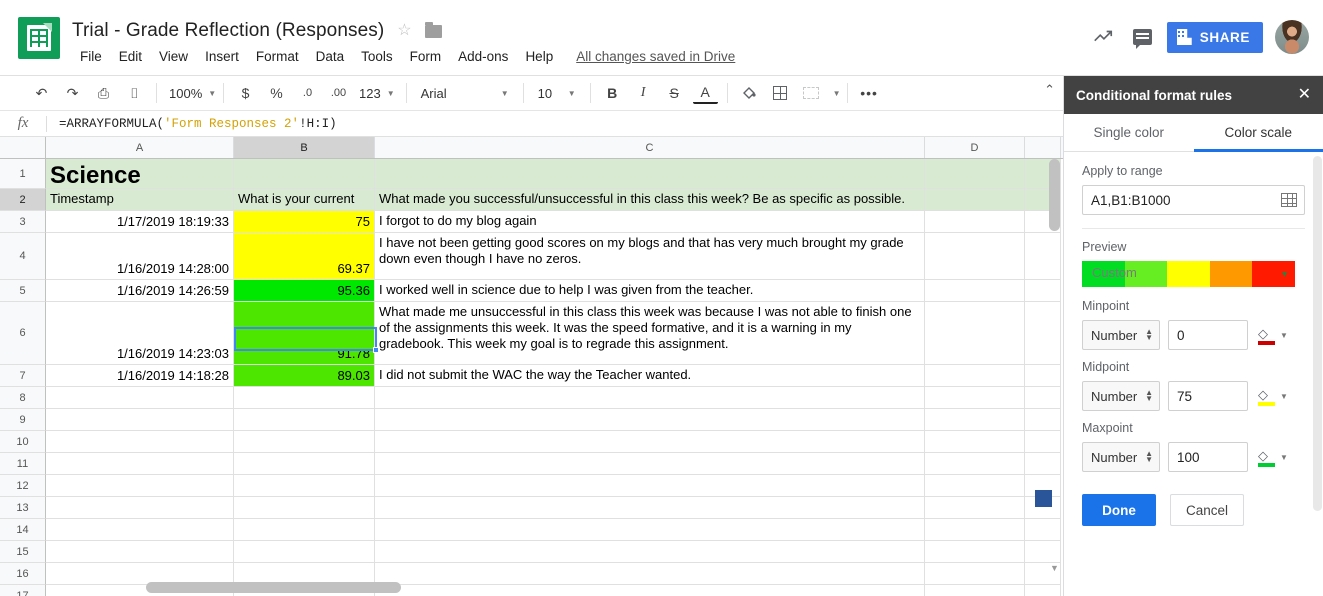 Image resolution: width=1323 pixels, height=596 pixels. I want to click on cell-c8, so click(650, 397).